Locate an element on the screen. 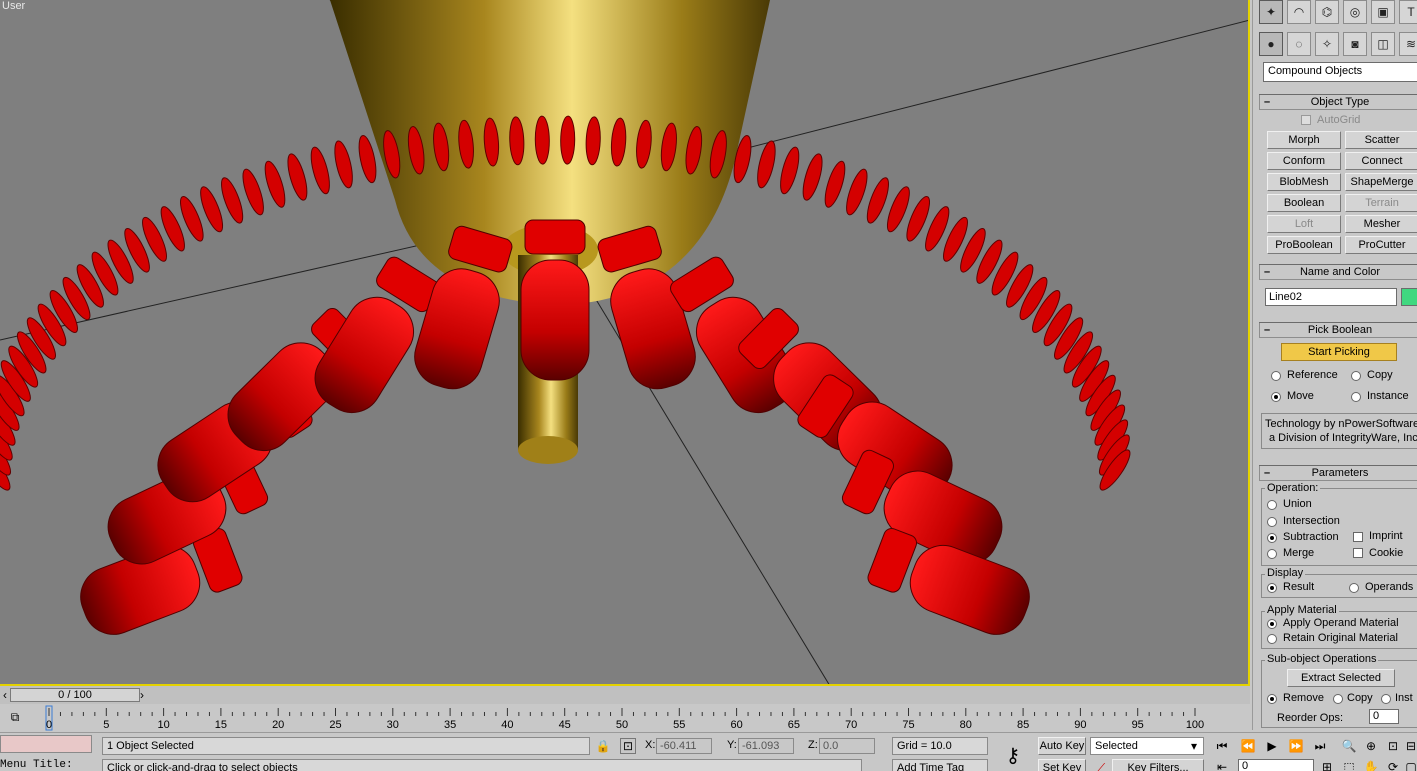 The height and width of the screenshot is (771, 1417). object-name-input: Line02 is located at coordinates (1331, 297).